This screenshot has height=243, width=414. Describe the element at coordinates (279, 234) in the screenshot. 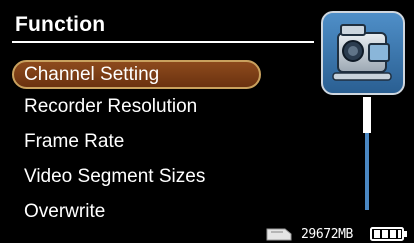

I see `sd-card-icon` at that location.